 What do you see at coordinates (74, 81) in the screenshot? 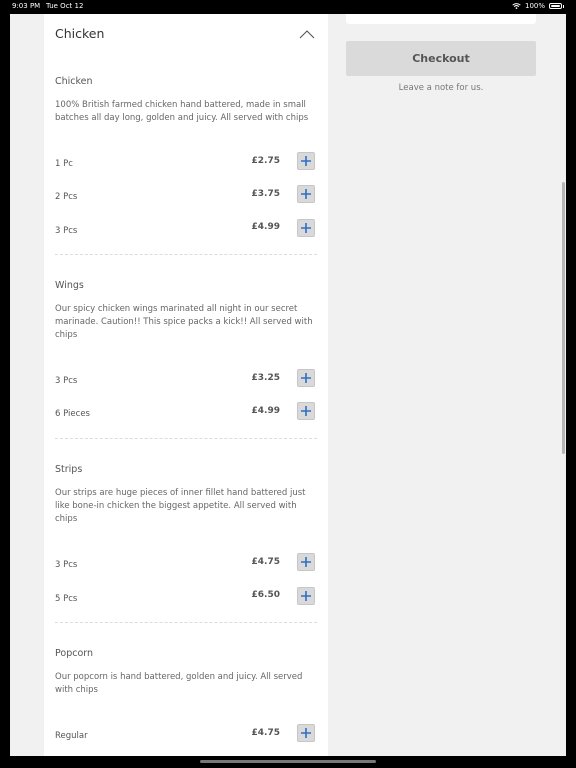
I see `section-title-chicken: Chicken` at bounding box center [74, 81].